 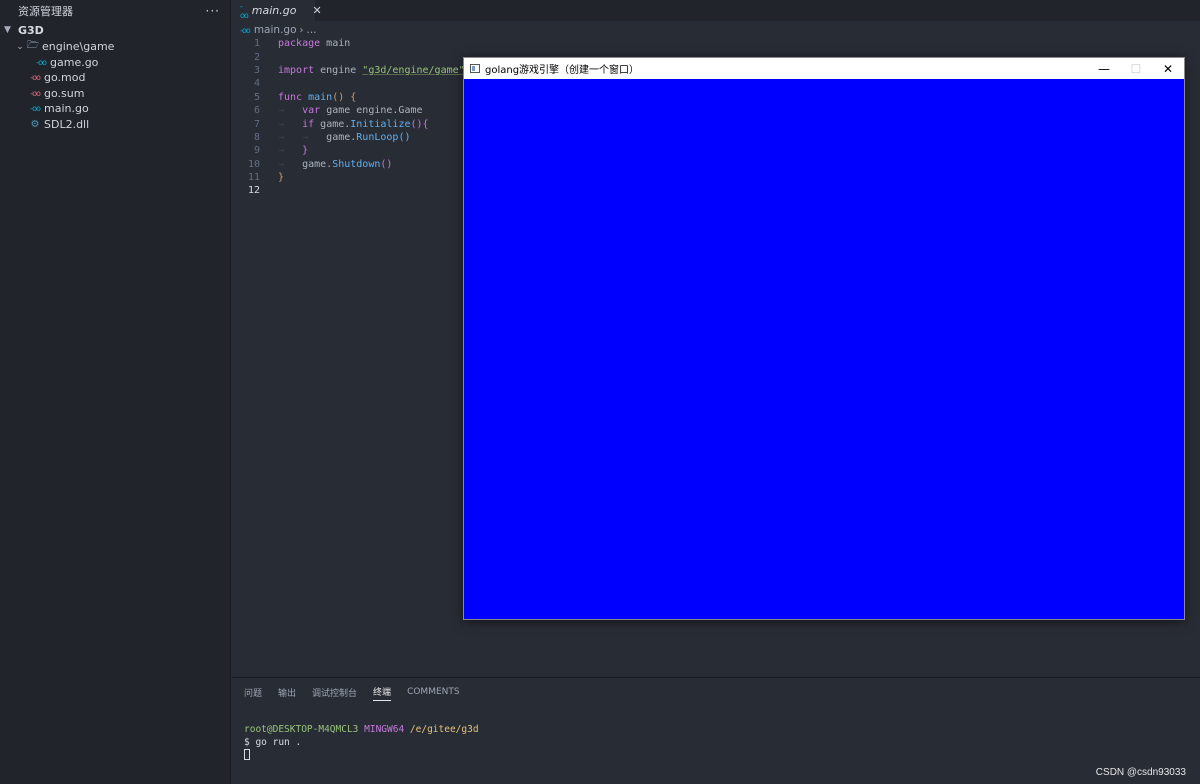 What do you see at coordinates (115, 11) in the screenshot?
I see `explorer-header: 资源管理器 ···` at bounding box center [115, 11].